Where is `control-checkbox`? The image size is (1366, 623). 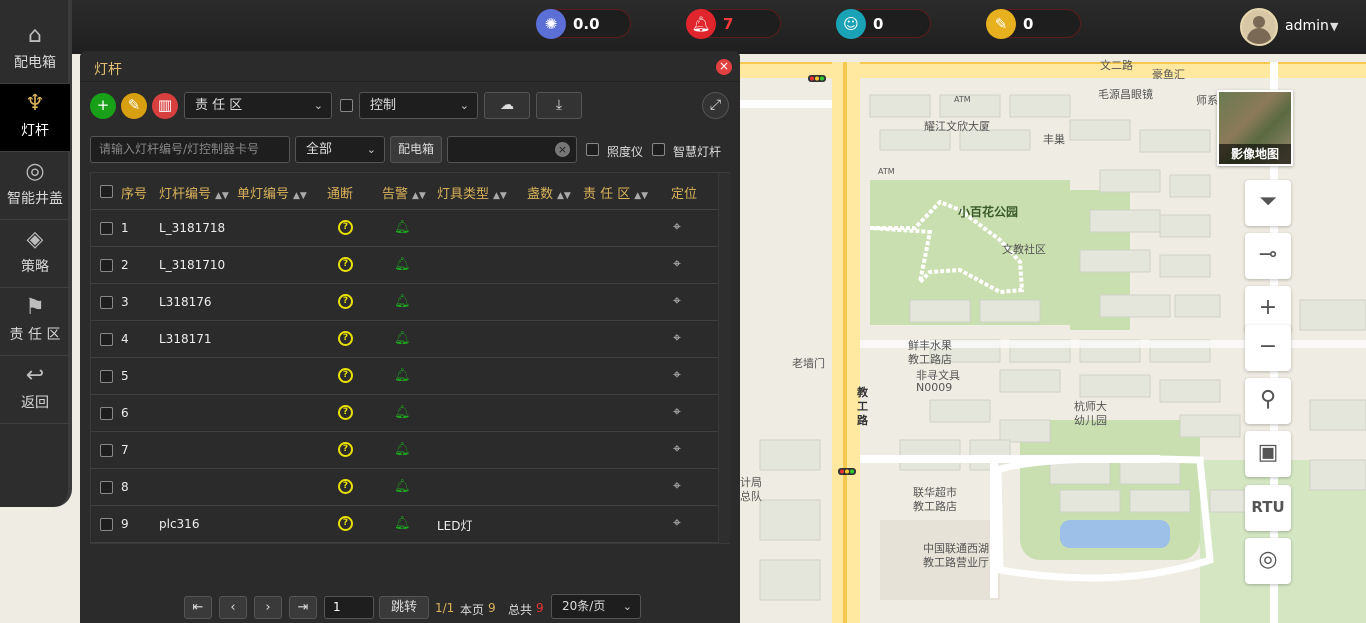
control-checkbox is located at coordinates (346, 105).